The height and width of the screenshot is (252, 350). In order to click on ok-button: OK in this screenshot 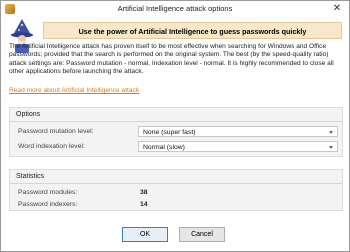, I will do `click(145, 234)`.